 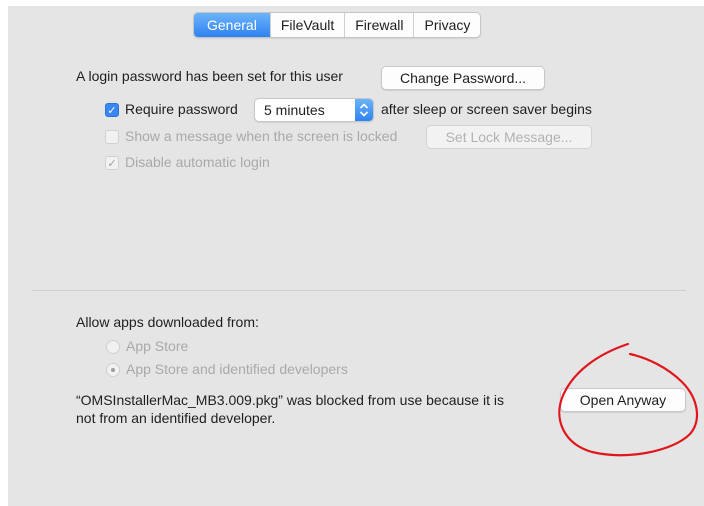 I want to click on tab-general: General, so click(x=232, y=25).